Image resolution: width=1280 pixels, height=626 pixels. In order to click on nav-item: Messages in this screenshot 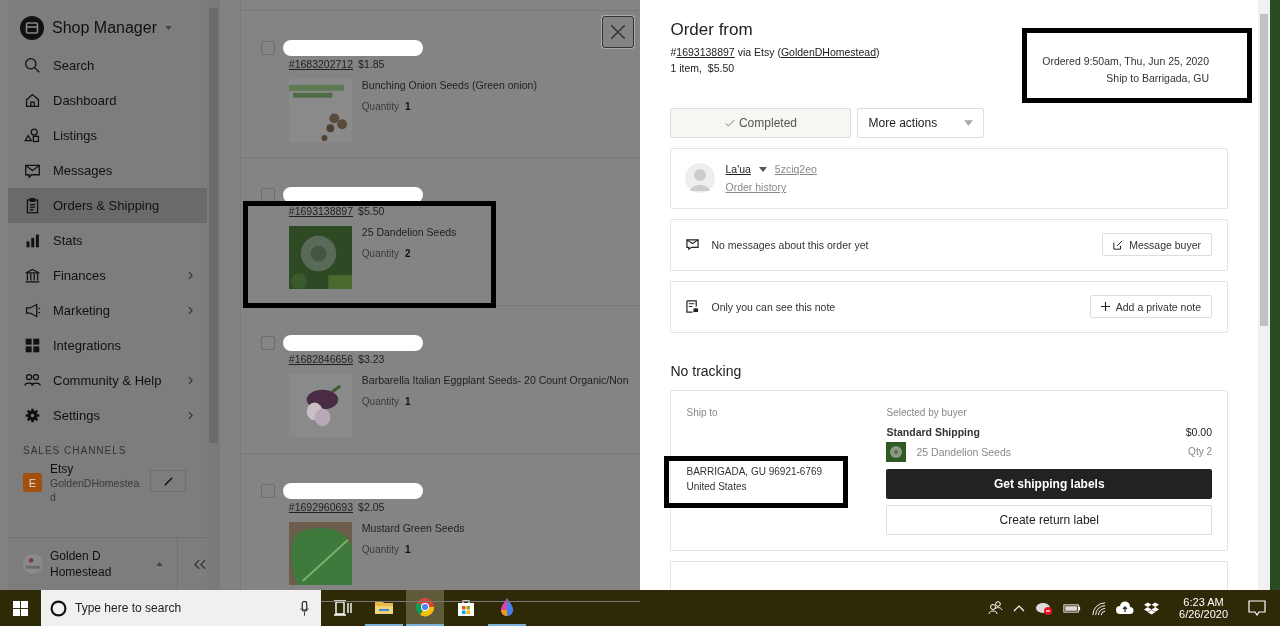, I will do `click(107, 170)`.